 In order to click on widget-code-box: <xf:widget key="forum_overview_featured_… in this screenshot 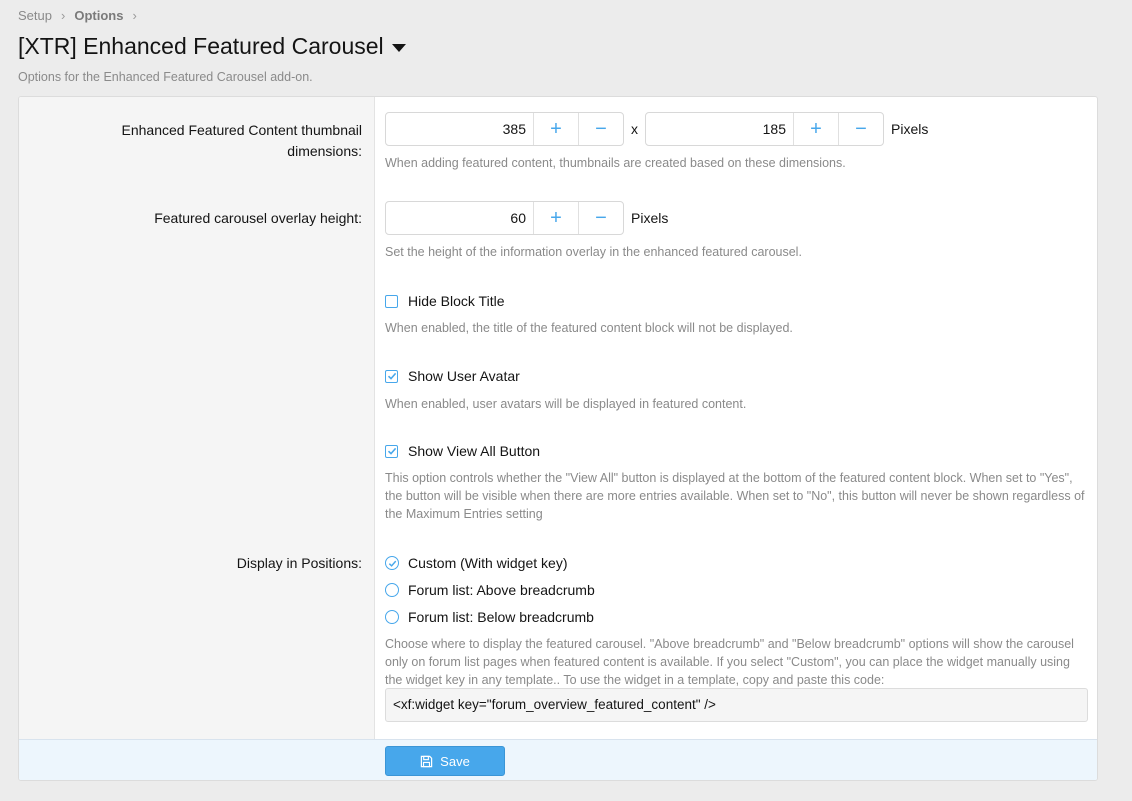, I will do `click(736, 705)`.